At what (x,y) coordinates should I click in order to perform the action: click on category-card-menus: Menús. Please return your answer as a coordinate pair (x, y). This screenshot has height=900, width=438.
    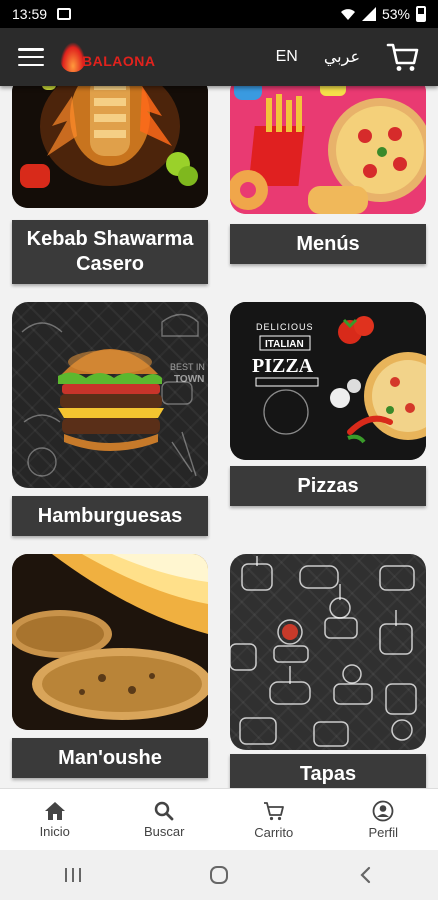
    Looking at the image, I should click on (328, 175).